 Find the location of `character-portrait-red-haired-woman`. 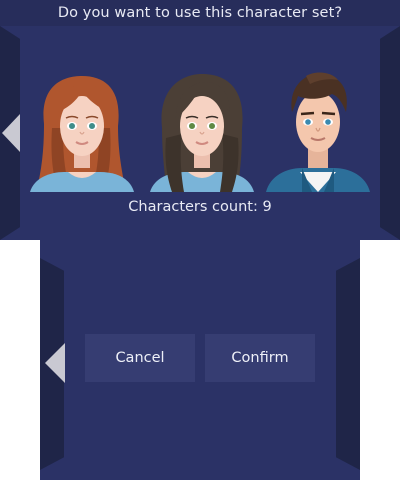

character-portrait-red-haired-woman is located at coordinates (82, 130).